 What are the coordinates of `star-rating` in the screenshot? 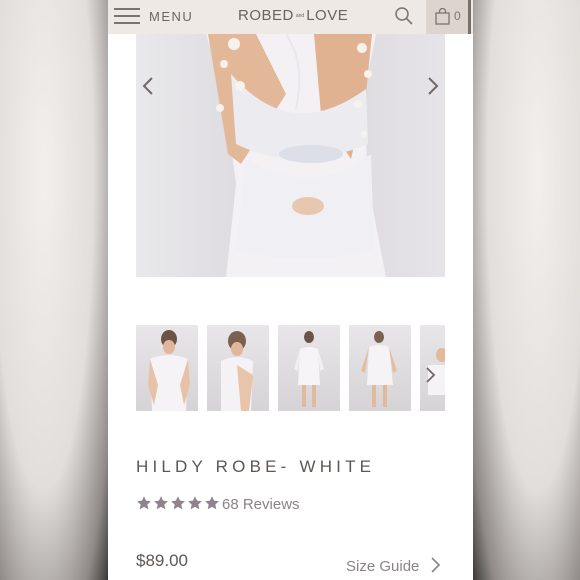 It's located at (178, 503).